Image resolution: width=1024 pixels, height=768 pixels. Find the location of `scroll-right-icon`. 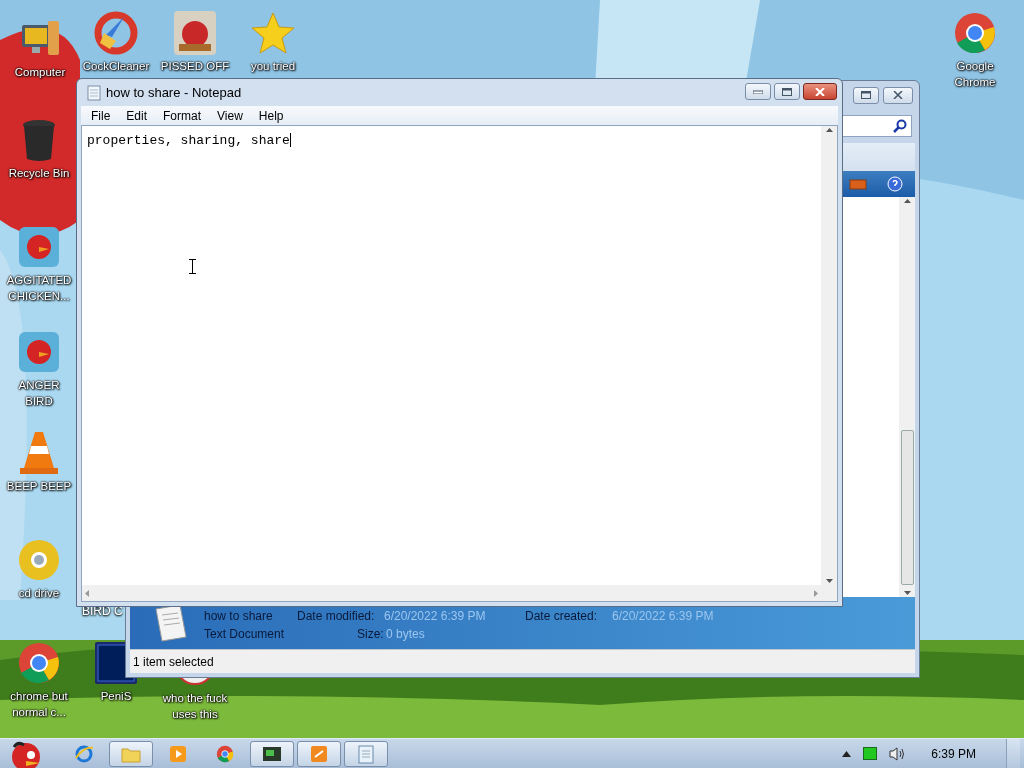

scroll-right-icon is located at coordinates (816, 593).